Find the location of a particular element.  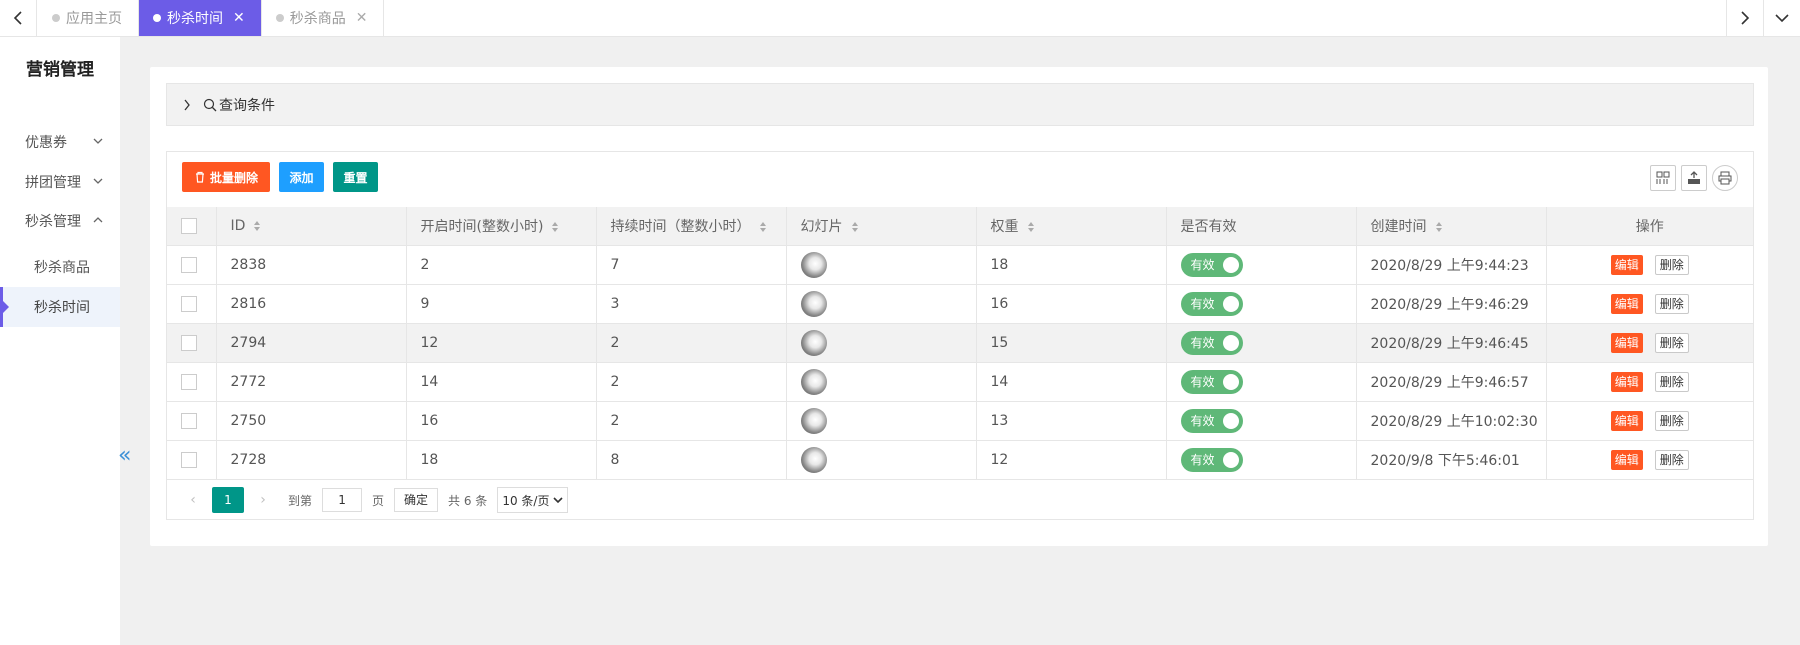

cell-created: 2020/8/29 上午9:46:29 is located at coordinates (1451, 304).